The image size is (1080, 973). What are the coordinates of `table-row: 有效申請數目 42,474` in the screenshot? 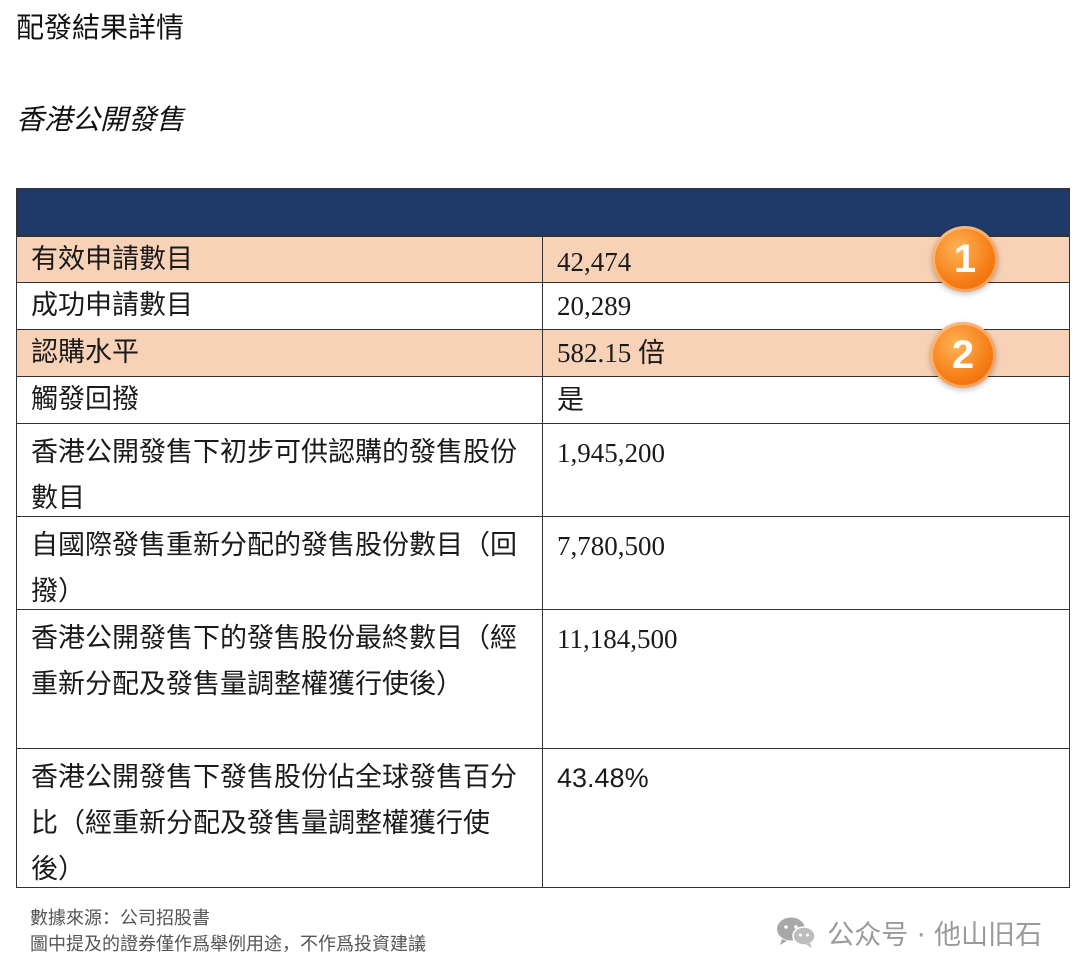 It's located at (543, 259).